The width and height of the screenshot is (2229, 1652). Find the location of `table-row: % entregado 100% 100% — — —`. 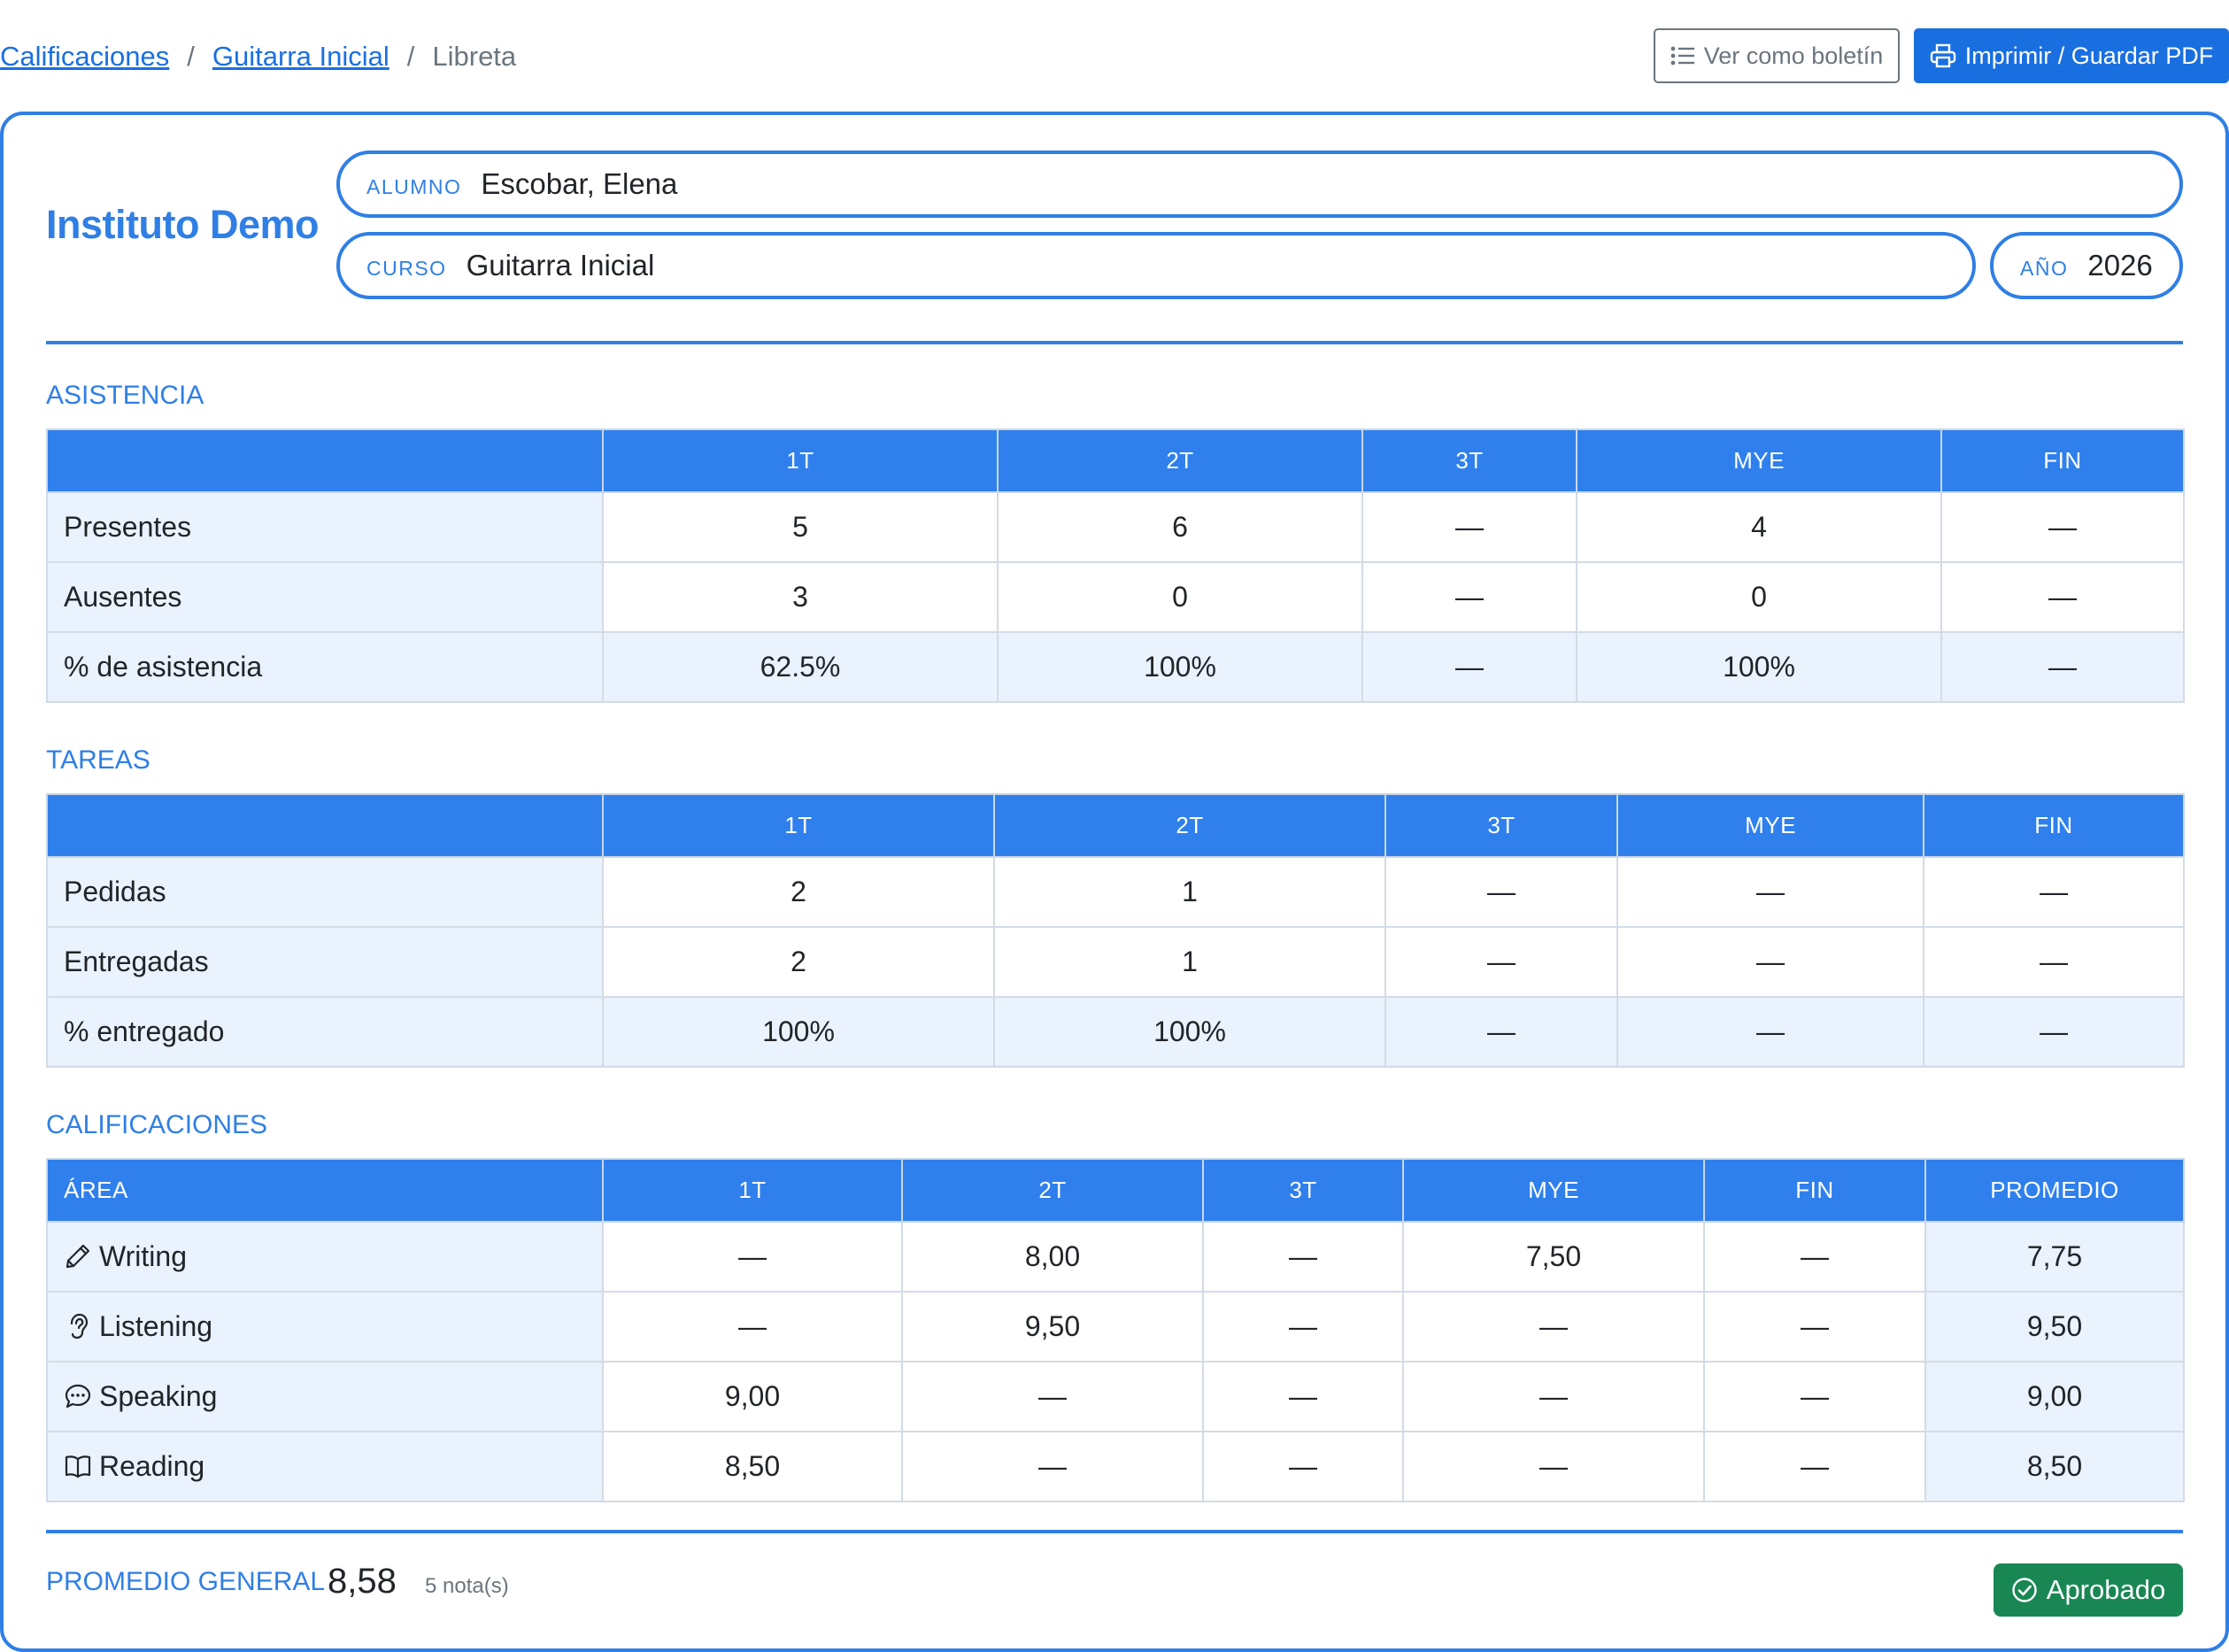

table-row: % entregado 100% 100% — — — is located at coordinates (1115, 1032).